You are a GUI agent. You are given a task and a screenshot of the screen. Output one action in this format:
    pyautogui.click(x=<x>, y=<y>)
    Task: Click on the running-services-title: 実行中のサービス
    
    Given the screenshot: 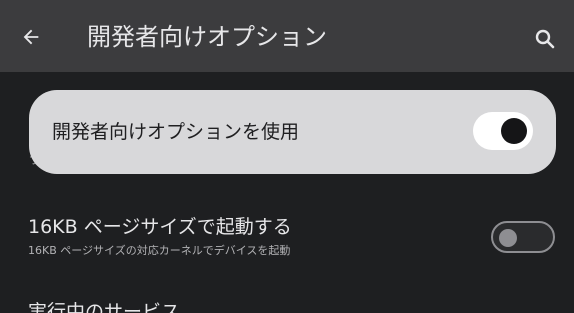 What is the action you would take?
    pyautogui.click(x=104, y=306)
    